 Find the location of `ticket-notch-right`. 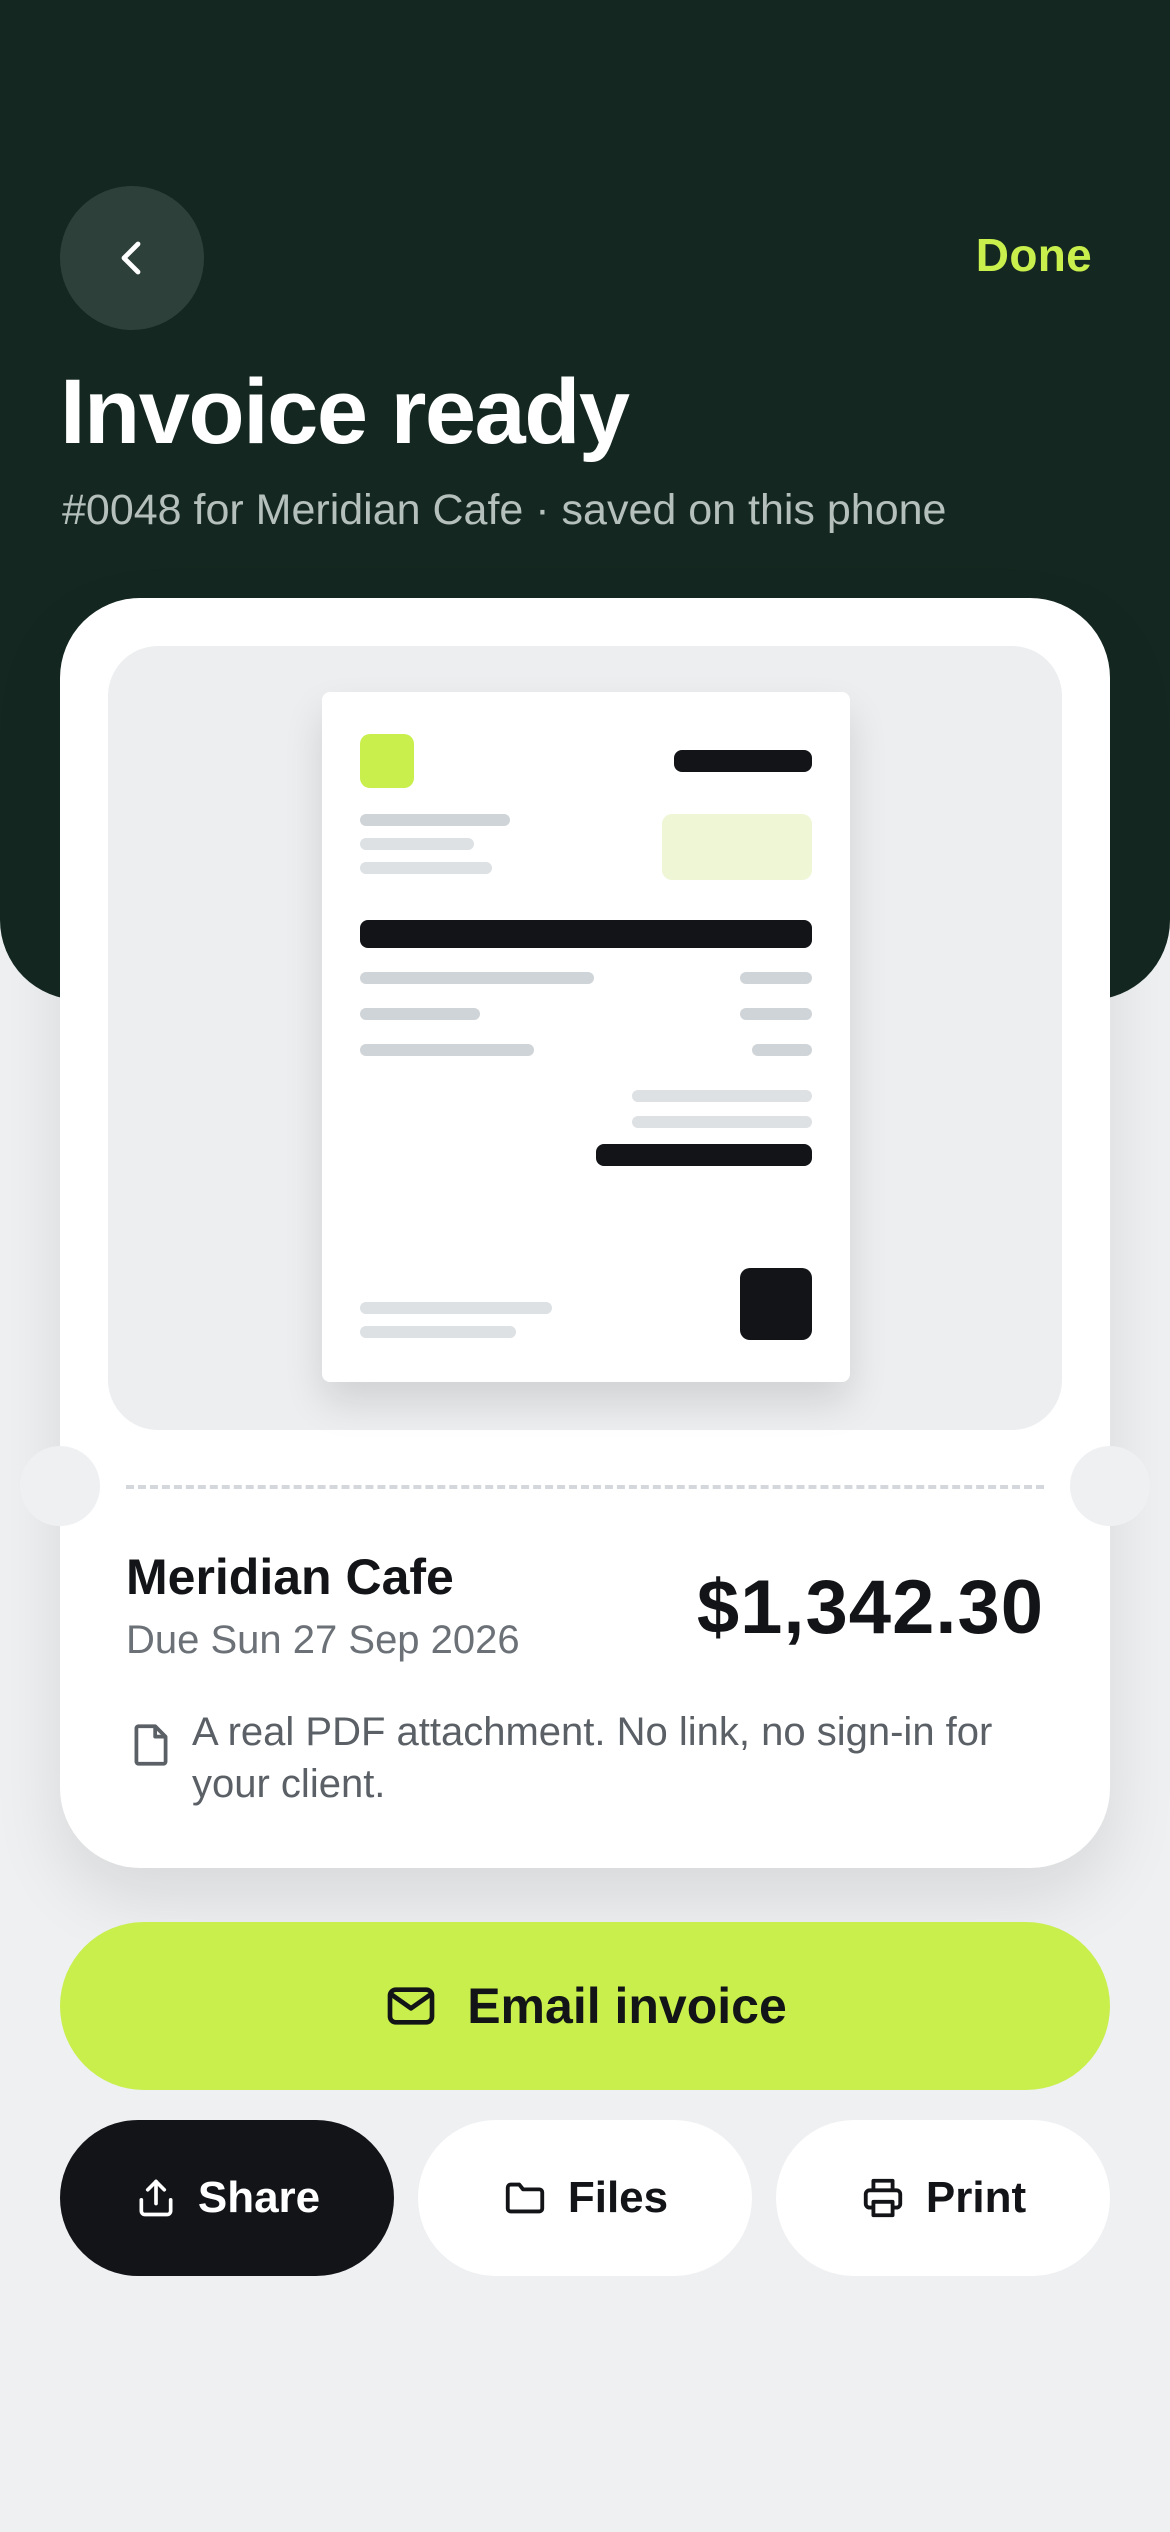

ticket-notch-right is located at coordinates (1110, 1486).